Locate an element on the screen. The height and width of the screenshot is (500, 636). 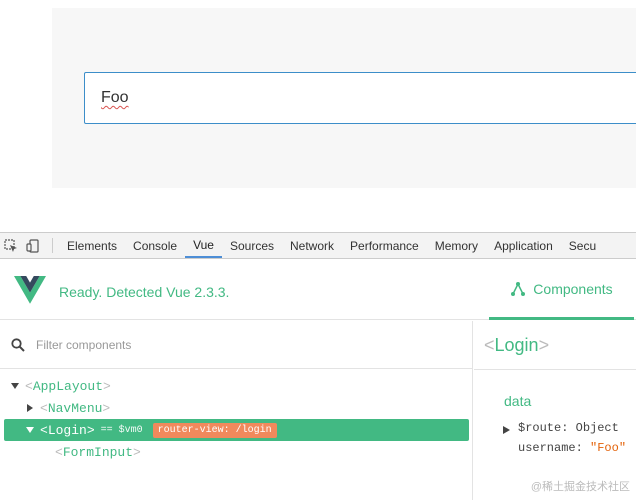
inspector-divider is located at coordinates (555, 369).